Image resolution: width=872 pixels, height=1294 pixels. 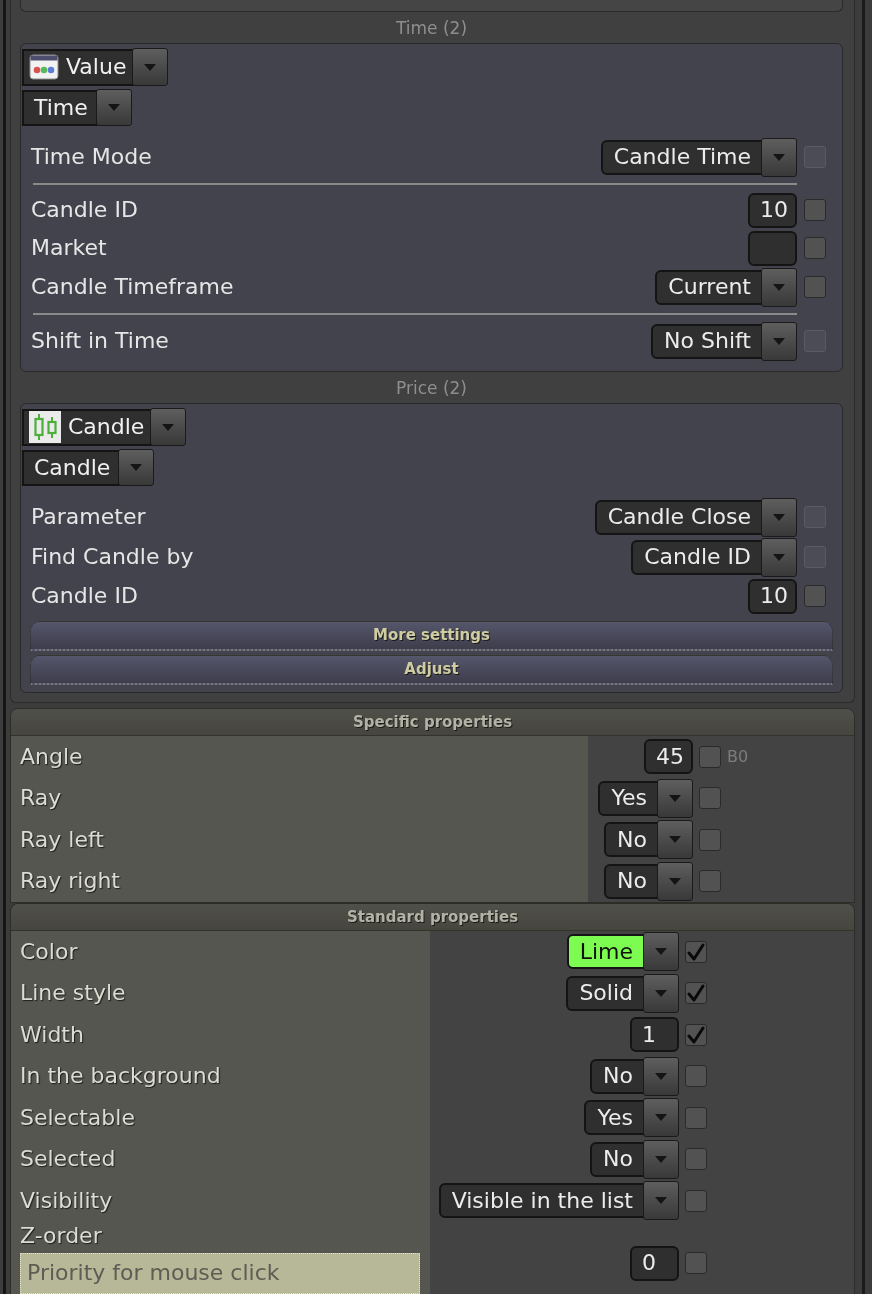 I want to click on field-label: Line style, so click(x=73, y=993).